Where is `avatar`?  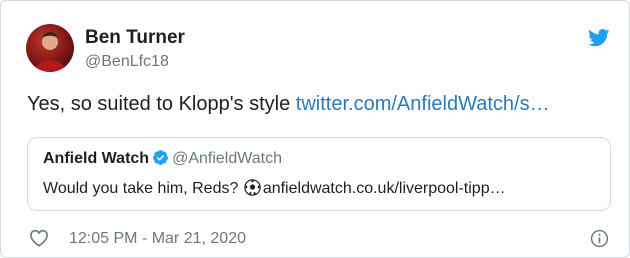 avatar is located at coordinates (50, 48).